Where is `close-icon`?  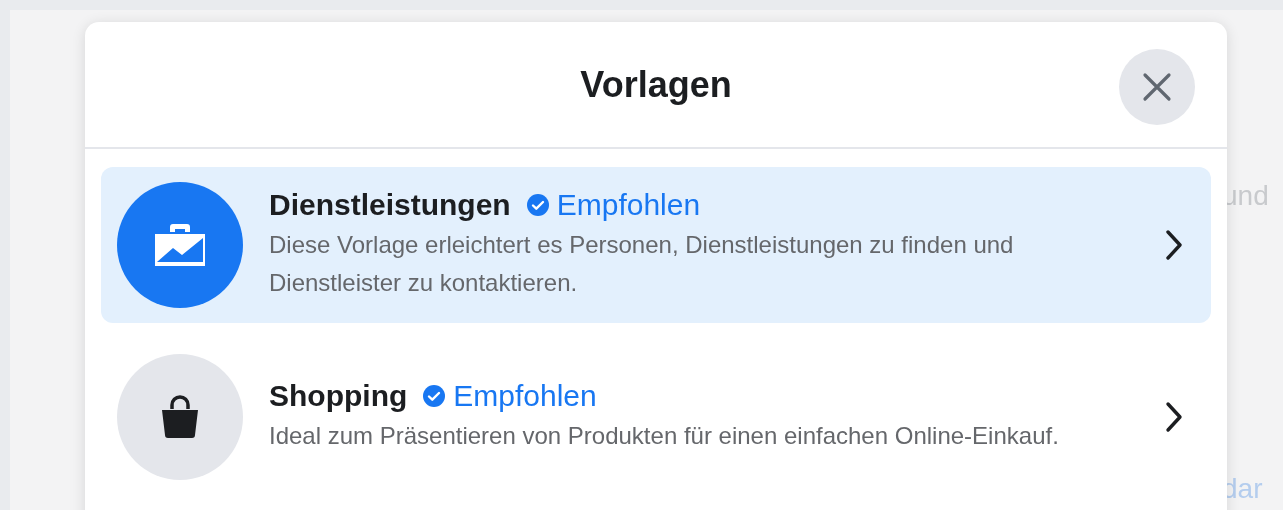
close-icon is located at coordinates (1157, 87).